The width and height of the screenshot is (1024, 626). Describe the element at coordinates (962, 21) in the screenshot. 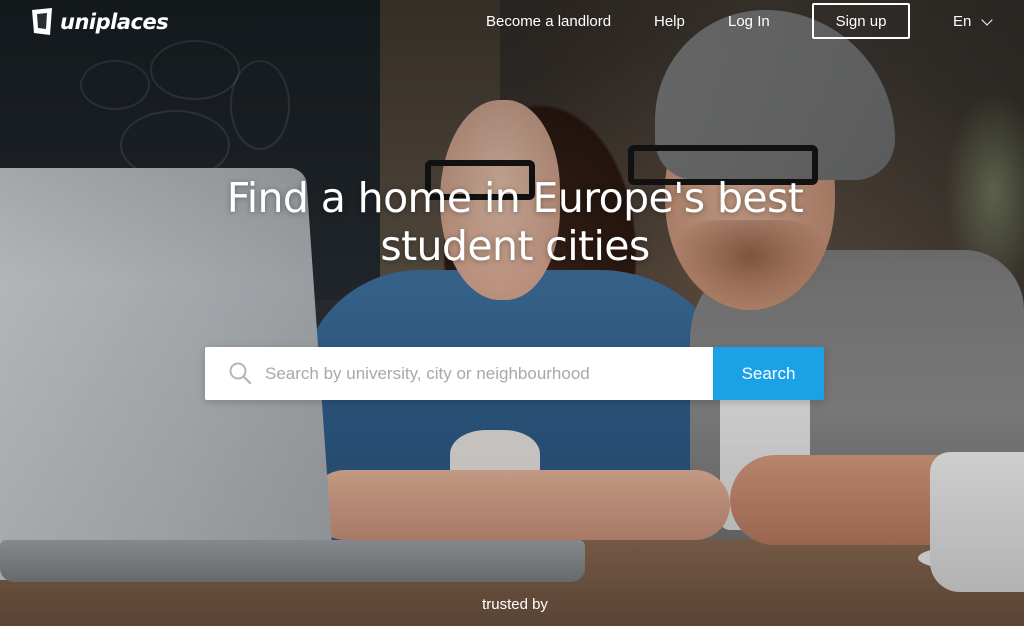

I see `language-label: En` at that location.